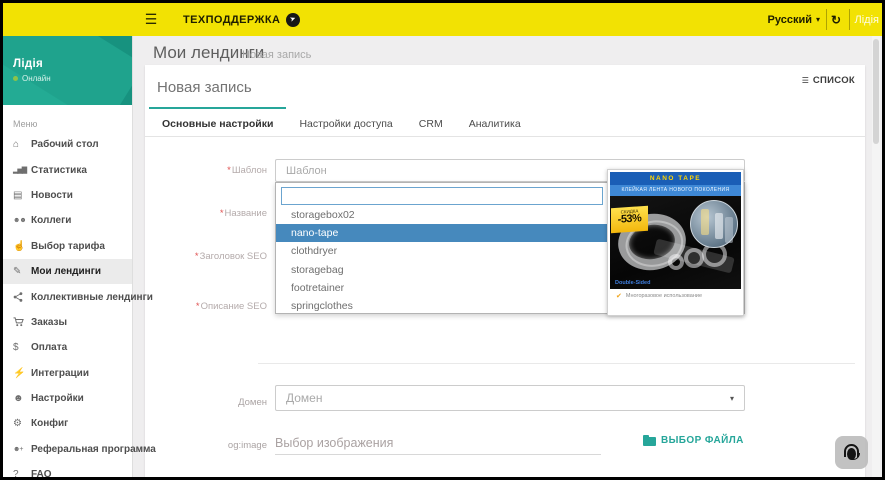 Image resolution: width=885 pixels, height=480 pixels. I want to click on scrollbar-thumb, so click(876, 91).